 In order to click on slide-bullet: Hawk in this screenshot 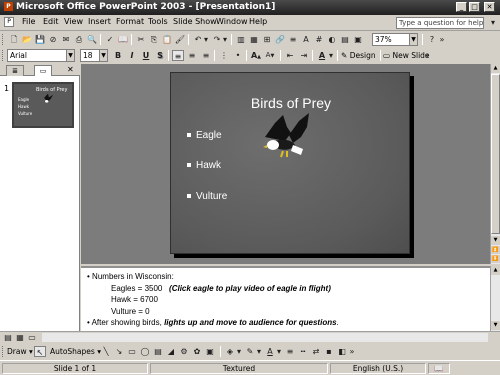, I will do `click(204, 165)`.